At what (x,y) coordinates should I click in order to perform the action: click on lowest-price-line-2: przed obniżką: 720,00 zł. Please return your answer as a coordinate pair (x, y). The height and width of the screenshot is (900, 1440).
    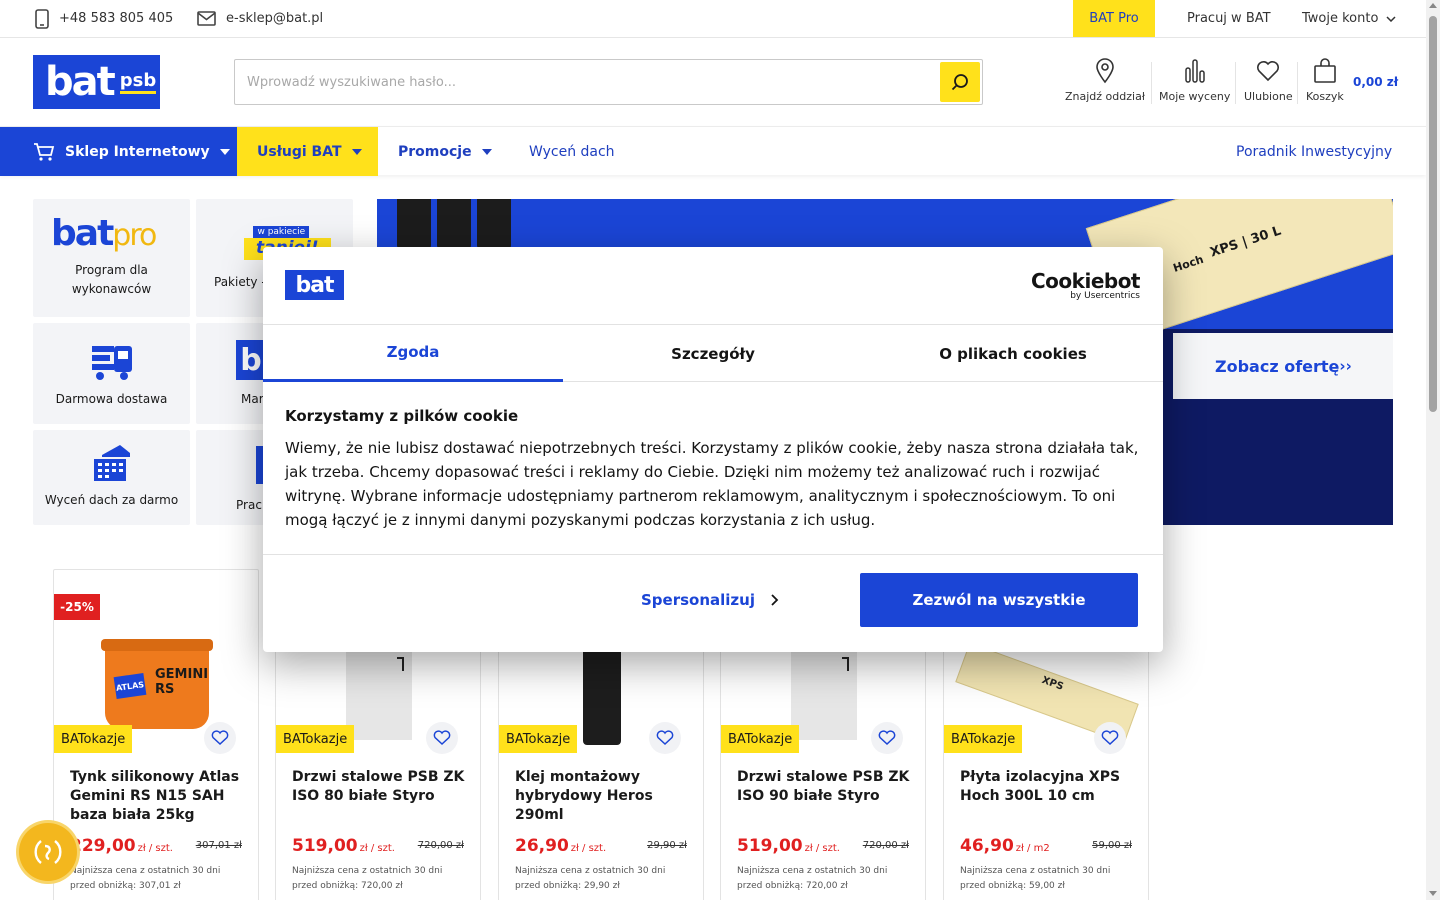
    Looking at the image, I should click on (347, 886).